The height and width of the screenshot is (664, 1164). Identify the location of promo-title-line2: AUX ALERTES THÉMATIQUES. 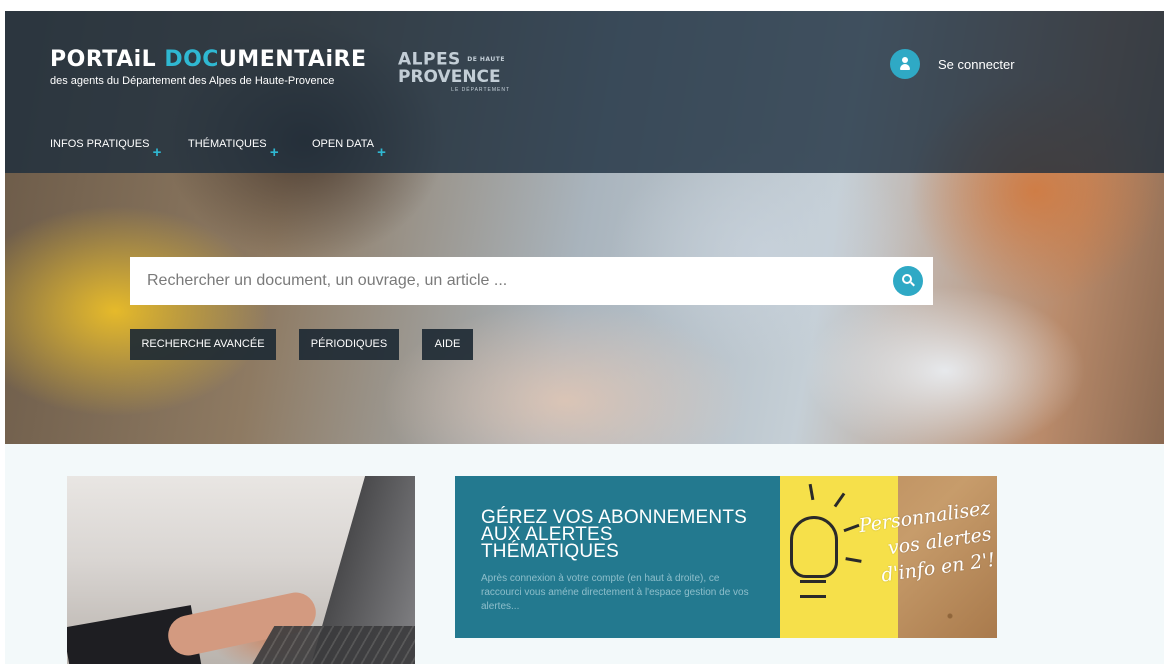
(617, 543).